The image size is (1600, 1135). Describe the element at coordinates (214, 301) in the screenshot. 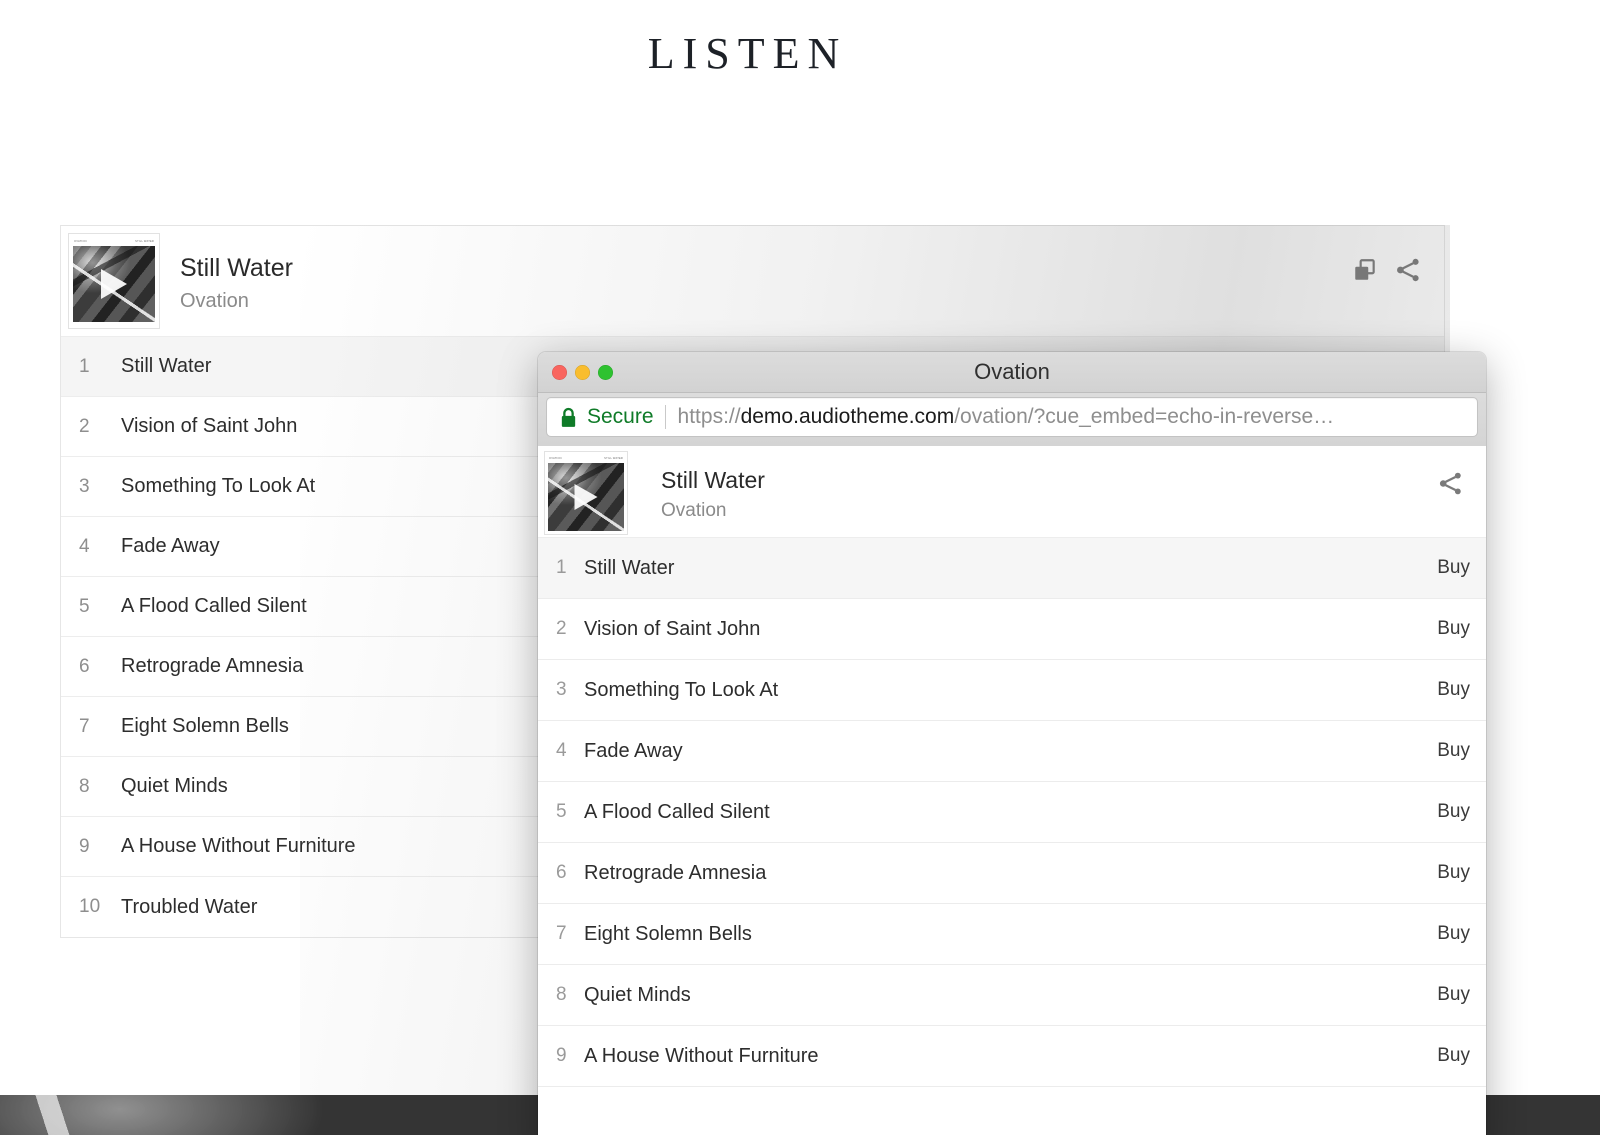

I see `now-playing-artist: Ovation` at that location.